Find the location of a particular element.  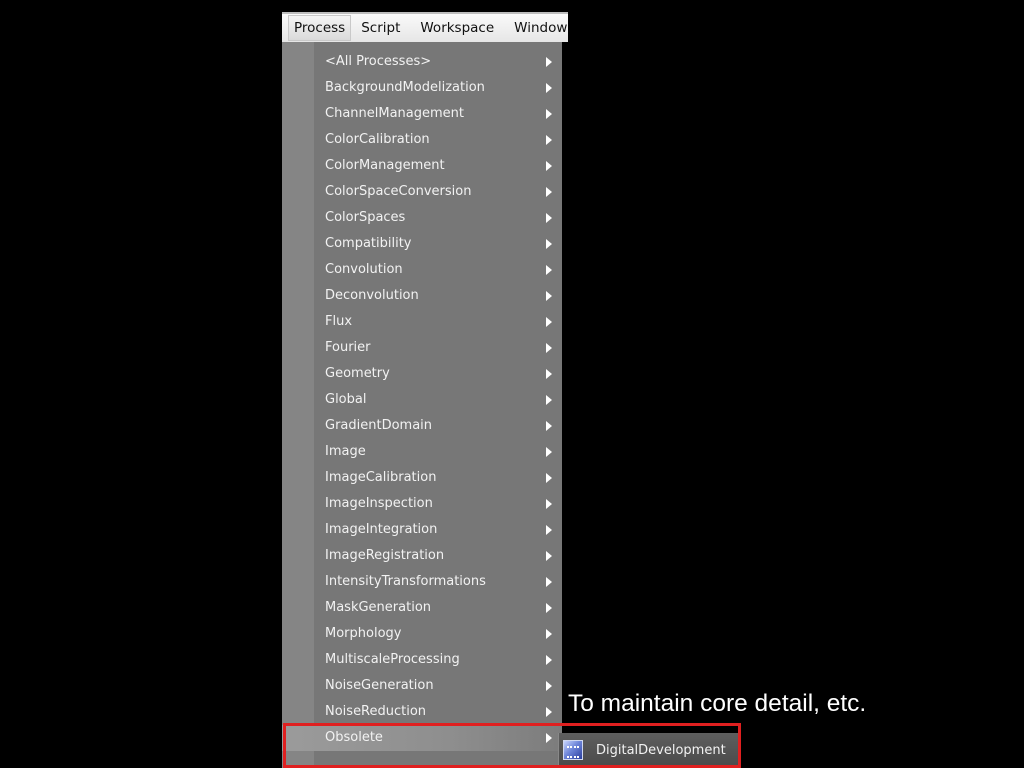

menu-item-color-management: ColorManagement is located at coordinates (422, 166).